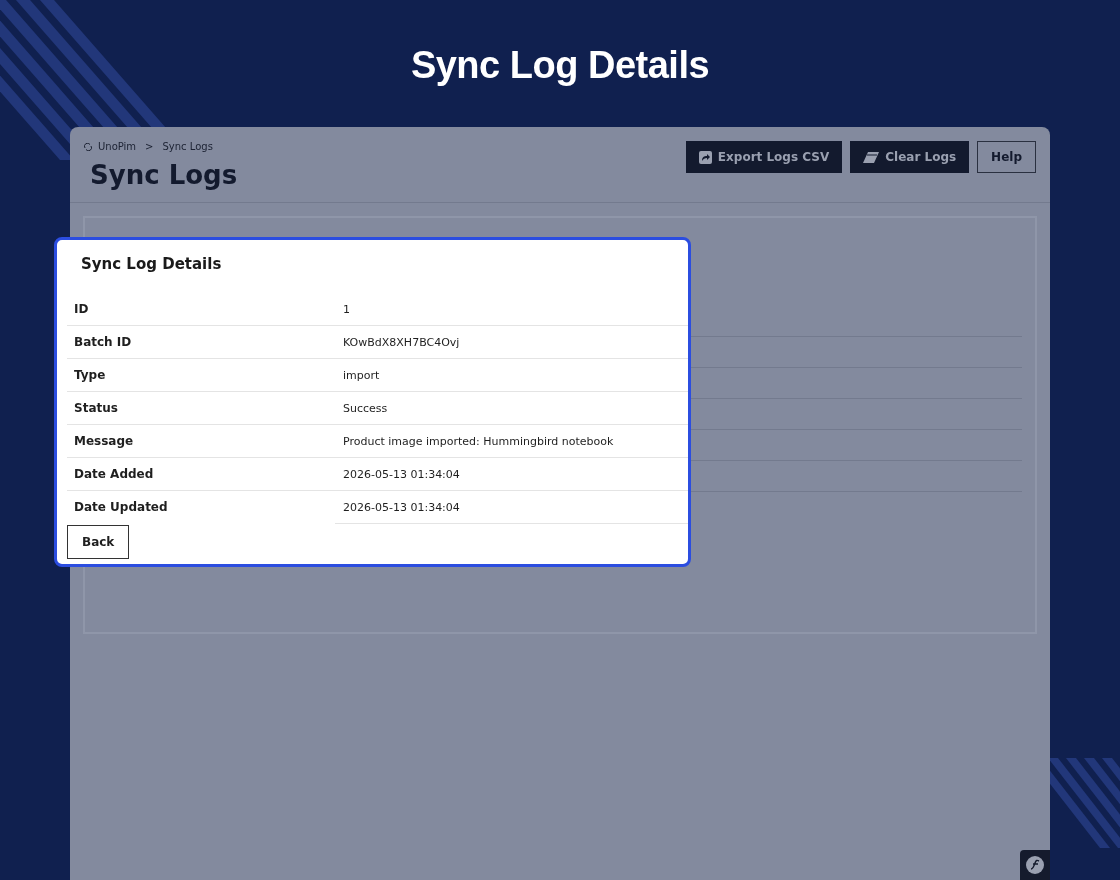 Image resolution: width=1120 pixels, height=880 pixels. Describe the element at coordinates (187, 146) in the screenshot. I see `breadcrumb-current: Sync Logs` at that location.